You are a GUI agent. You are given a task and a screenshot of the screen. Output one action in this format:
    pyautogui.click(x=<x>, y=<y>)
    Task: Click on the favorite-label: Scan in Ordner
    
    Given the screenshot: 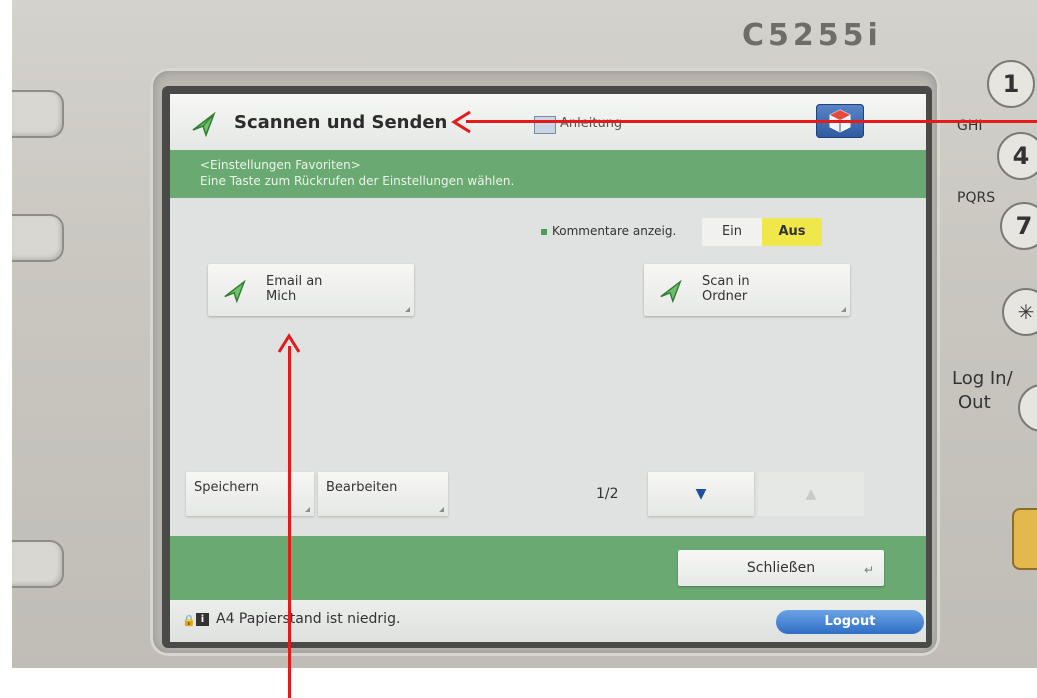 What is the action you would take?
    pyautogui.click(x=726, y=289)
    